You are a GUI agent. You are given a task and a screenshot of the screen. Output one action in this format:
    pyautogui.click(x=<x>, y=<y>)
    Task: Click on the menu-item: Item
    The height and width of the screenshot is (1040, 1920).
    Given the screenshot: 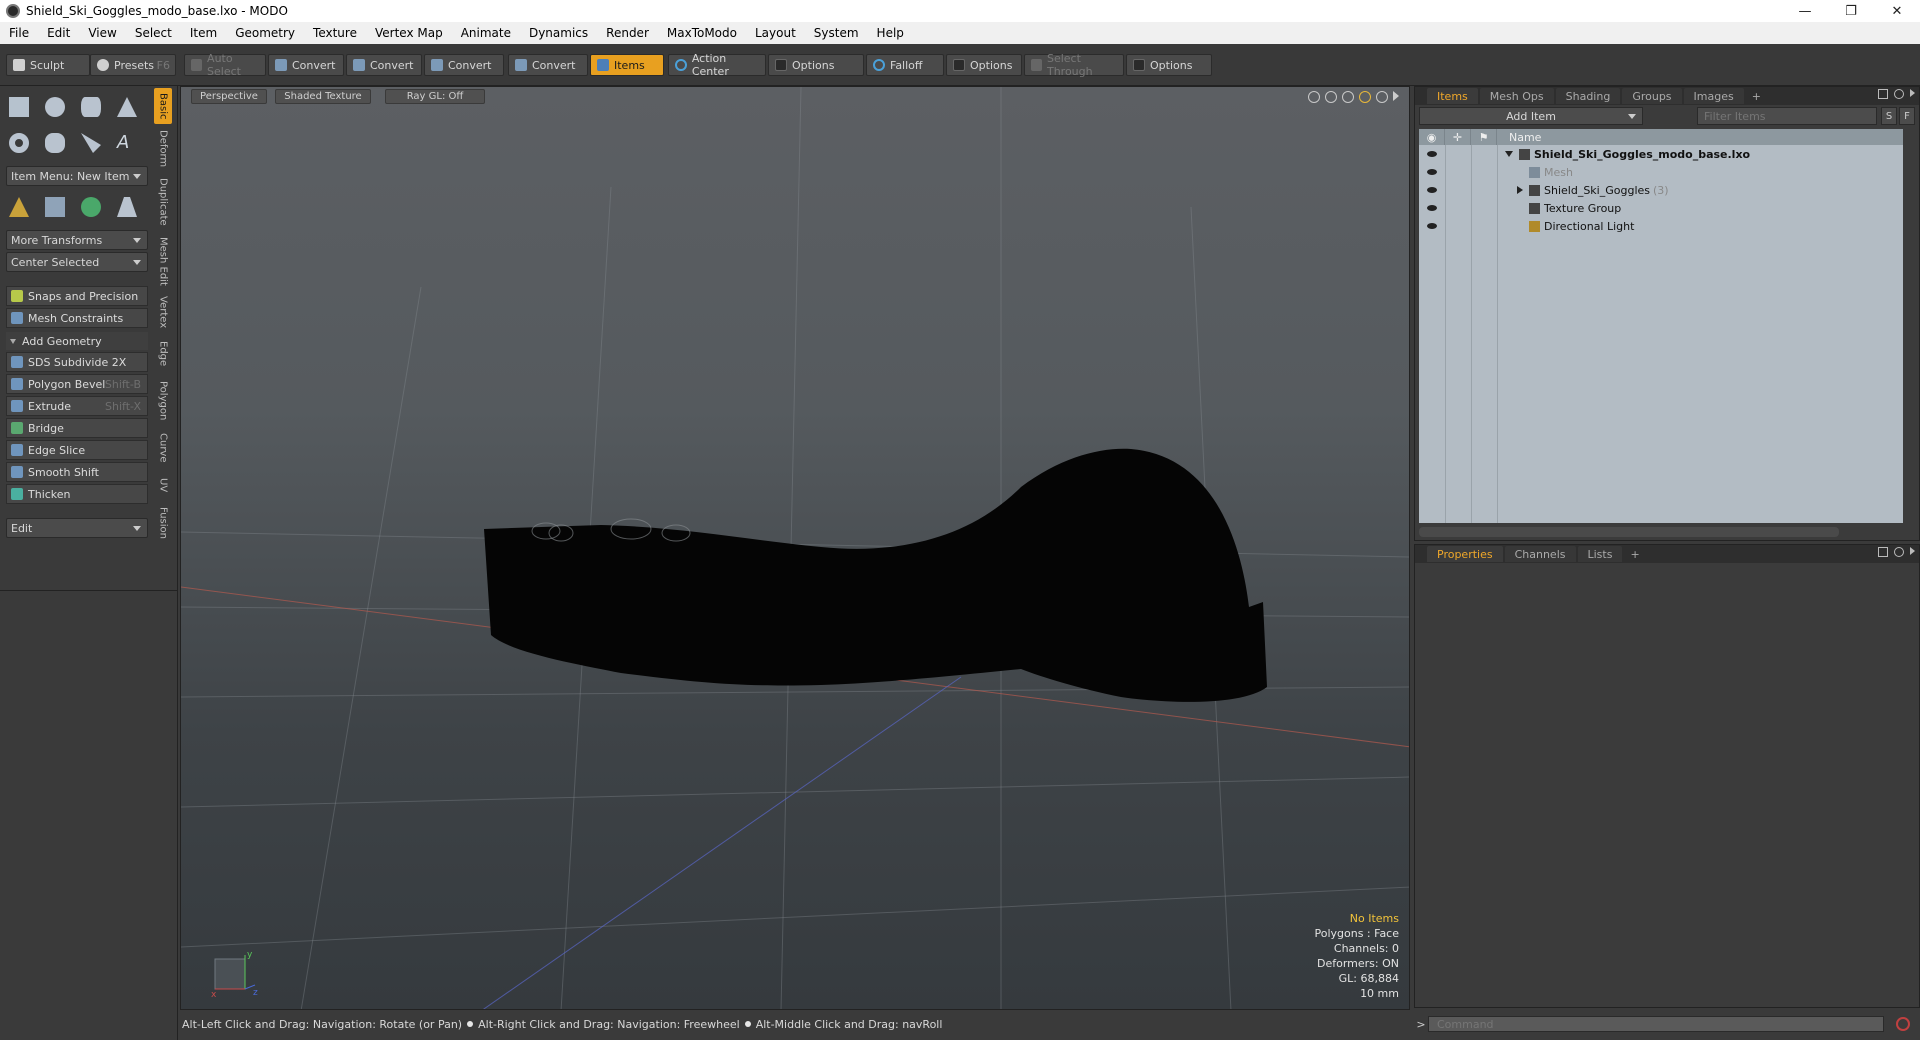 What is the action you would take?
    pyautogui.click(x=203, y=33)
    